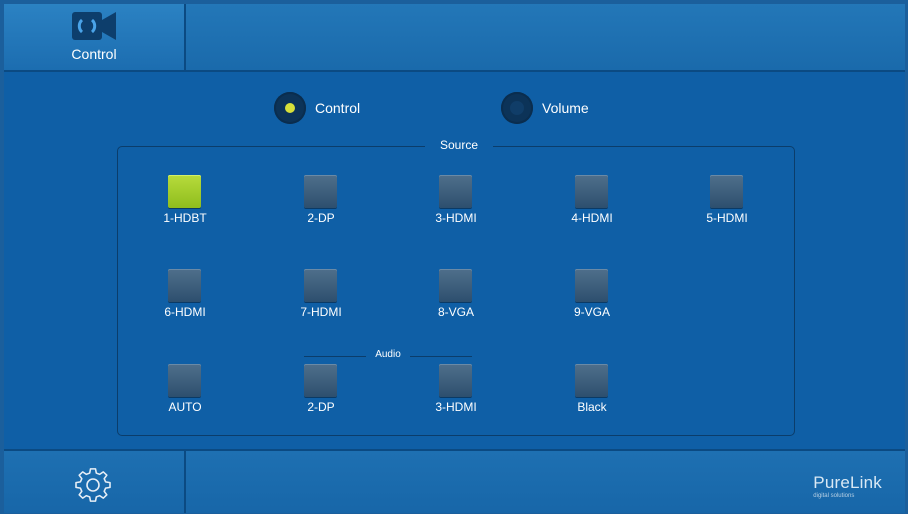 This screenshot has height=514, width=908. I want to click on source-button-8-vga: 8-VGA, so click(456, 296).